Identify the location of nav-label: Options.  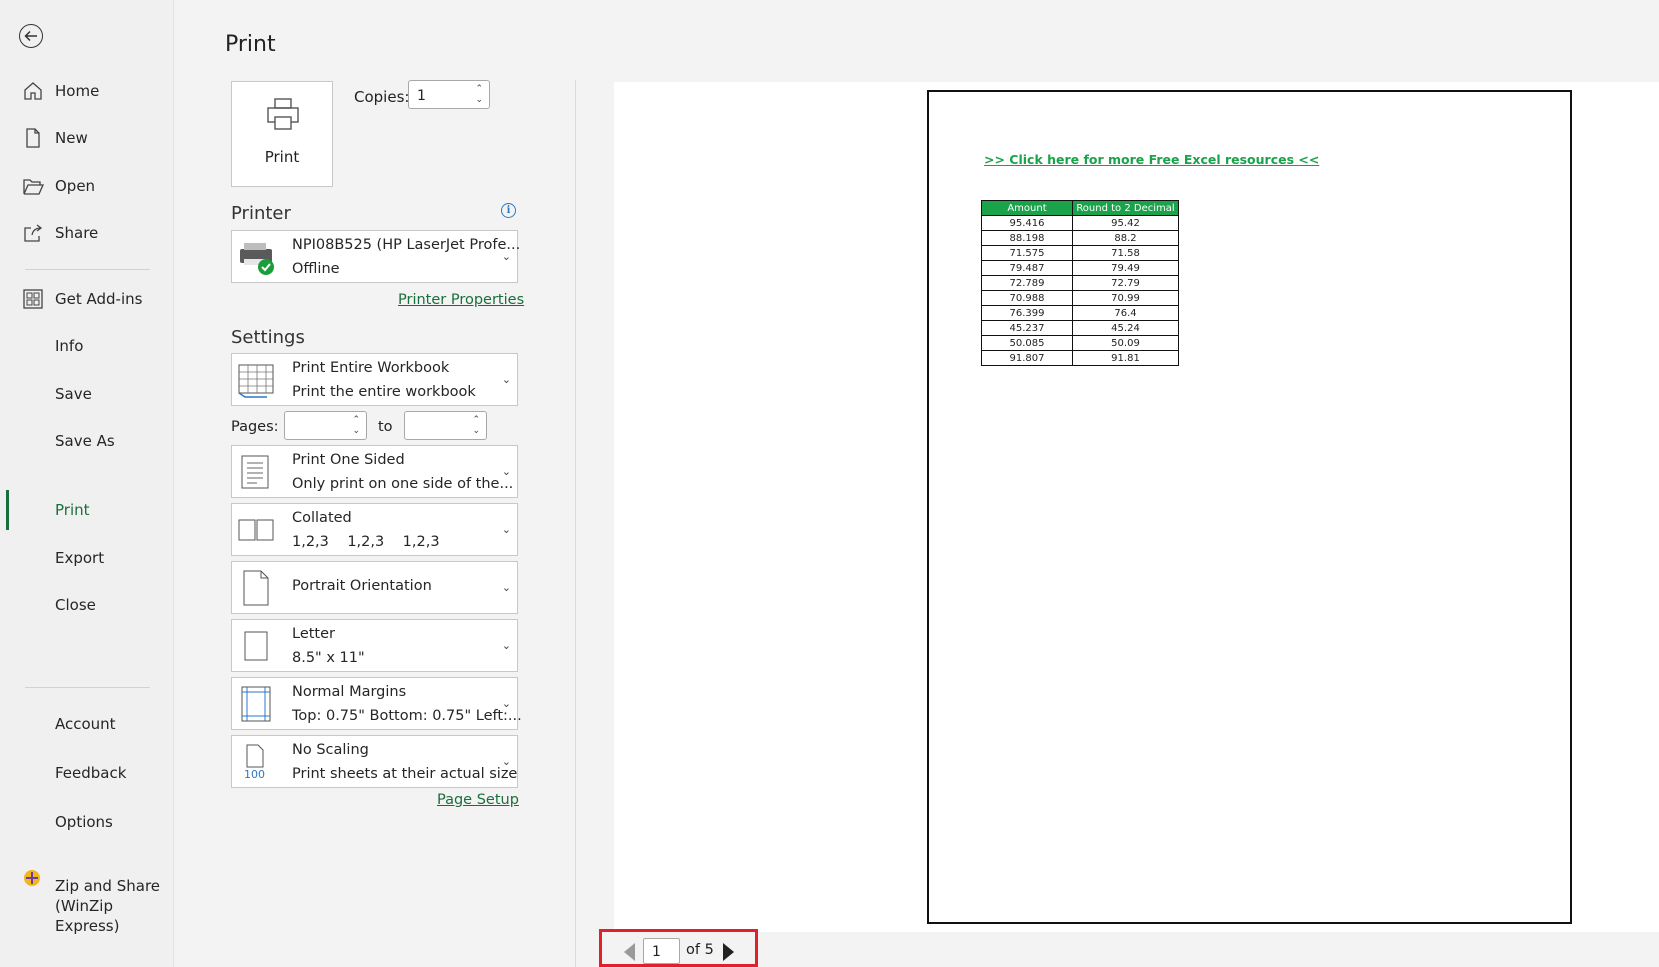
(84, 822).